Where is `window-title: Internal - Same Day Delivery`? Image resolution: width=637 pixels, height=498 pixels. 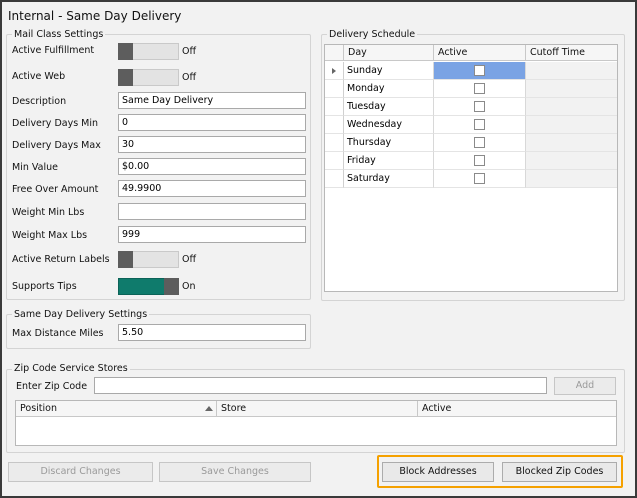
window-title: Internal - Same Day Delivery is located at coordinates (95, 16).